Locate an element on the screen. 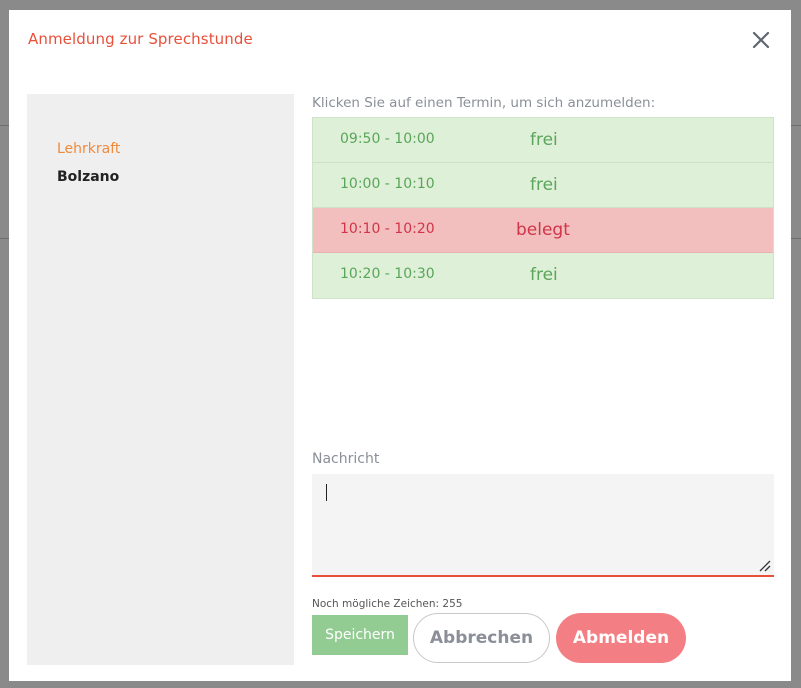 The height and width of the screenshot is (688, 801). char-count: Noch mögliche Zeichen: 255 is located at coordinates (387, 604).